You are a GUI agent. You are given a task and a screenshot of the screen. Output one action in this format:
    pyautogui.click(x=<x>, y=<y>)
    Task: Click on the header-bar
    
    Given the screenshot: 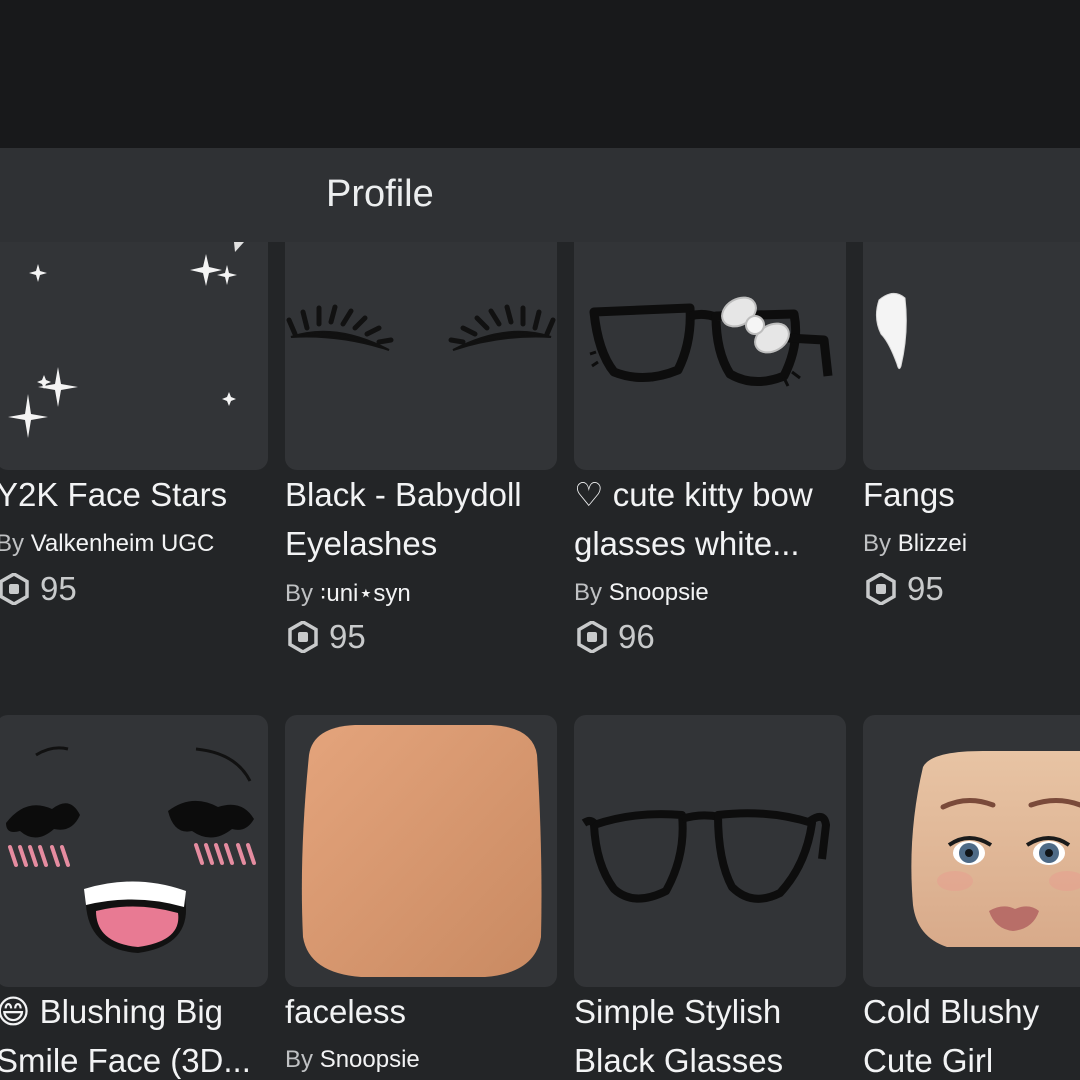 What is the action you would take?
    pyautogui.click(x=540, y=195)
    